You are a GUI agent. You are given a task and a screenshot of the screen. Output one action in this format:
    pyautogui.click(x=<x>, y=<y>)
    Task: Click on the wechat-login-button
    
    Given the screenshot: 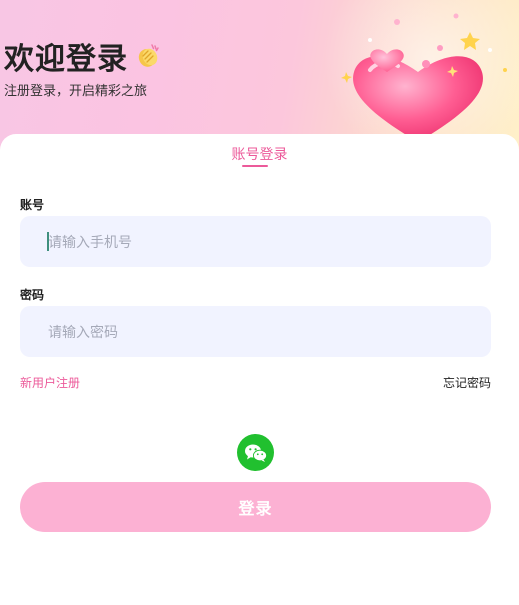 What is the action you would take?
    pyautogui.click(x=255, y=452)
    